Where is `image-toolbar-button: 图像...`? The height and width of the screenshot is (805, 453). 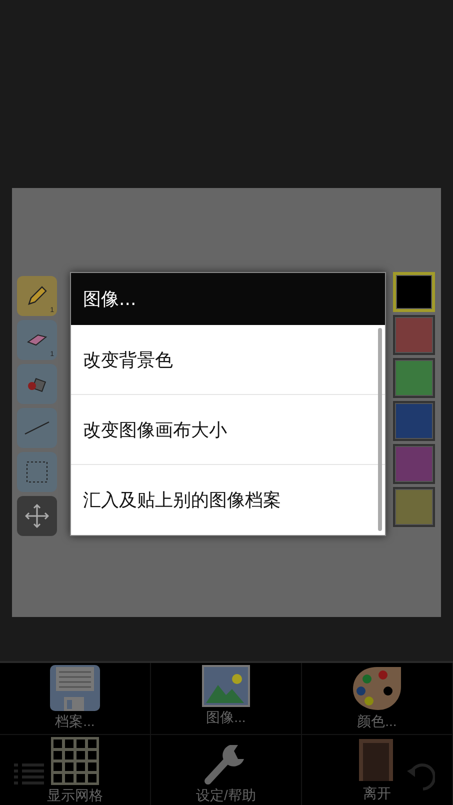 image-toolbar-button: 图像... is located at coordinates (226, 699).